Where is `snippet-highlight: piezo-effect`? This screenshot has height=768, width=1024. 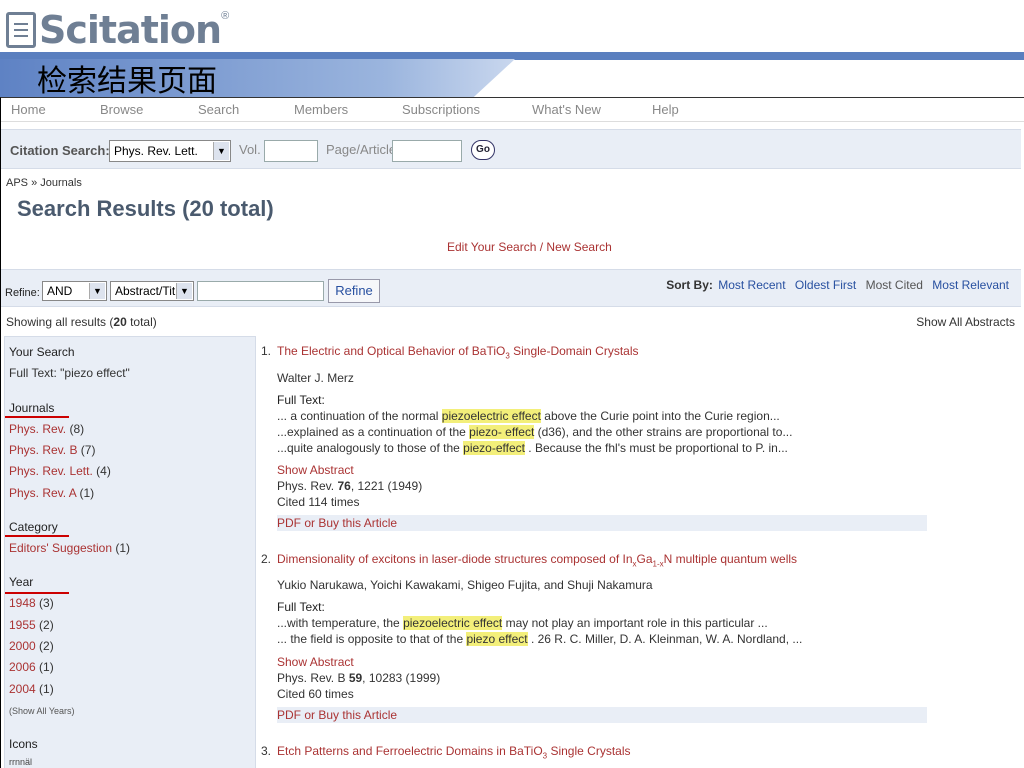
snippet-highlight: piezo-effect is located at coordinates (494, 448).